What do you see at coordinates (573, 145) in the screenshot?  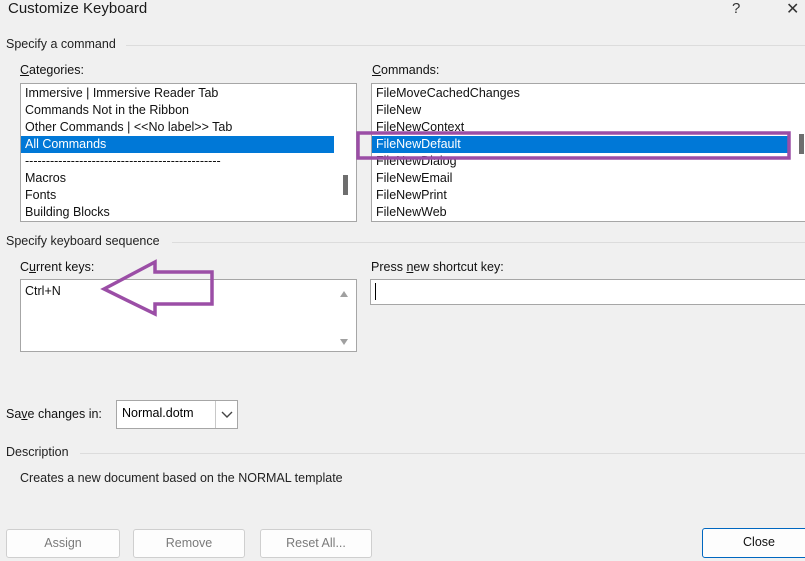 I see `command-highlight-box` at bounding box center [573, 145].